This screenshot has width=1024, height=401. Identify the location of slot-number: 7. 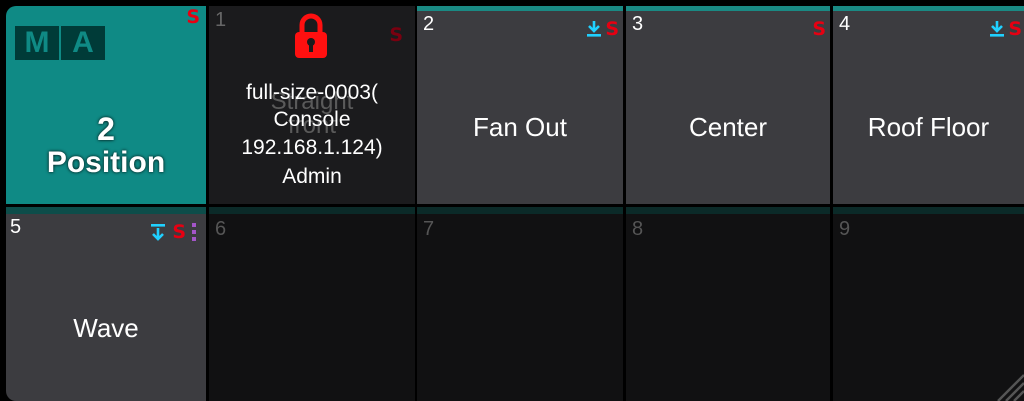
(429, 229).